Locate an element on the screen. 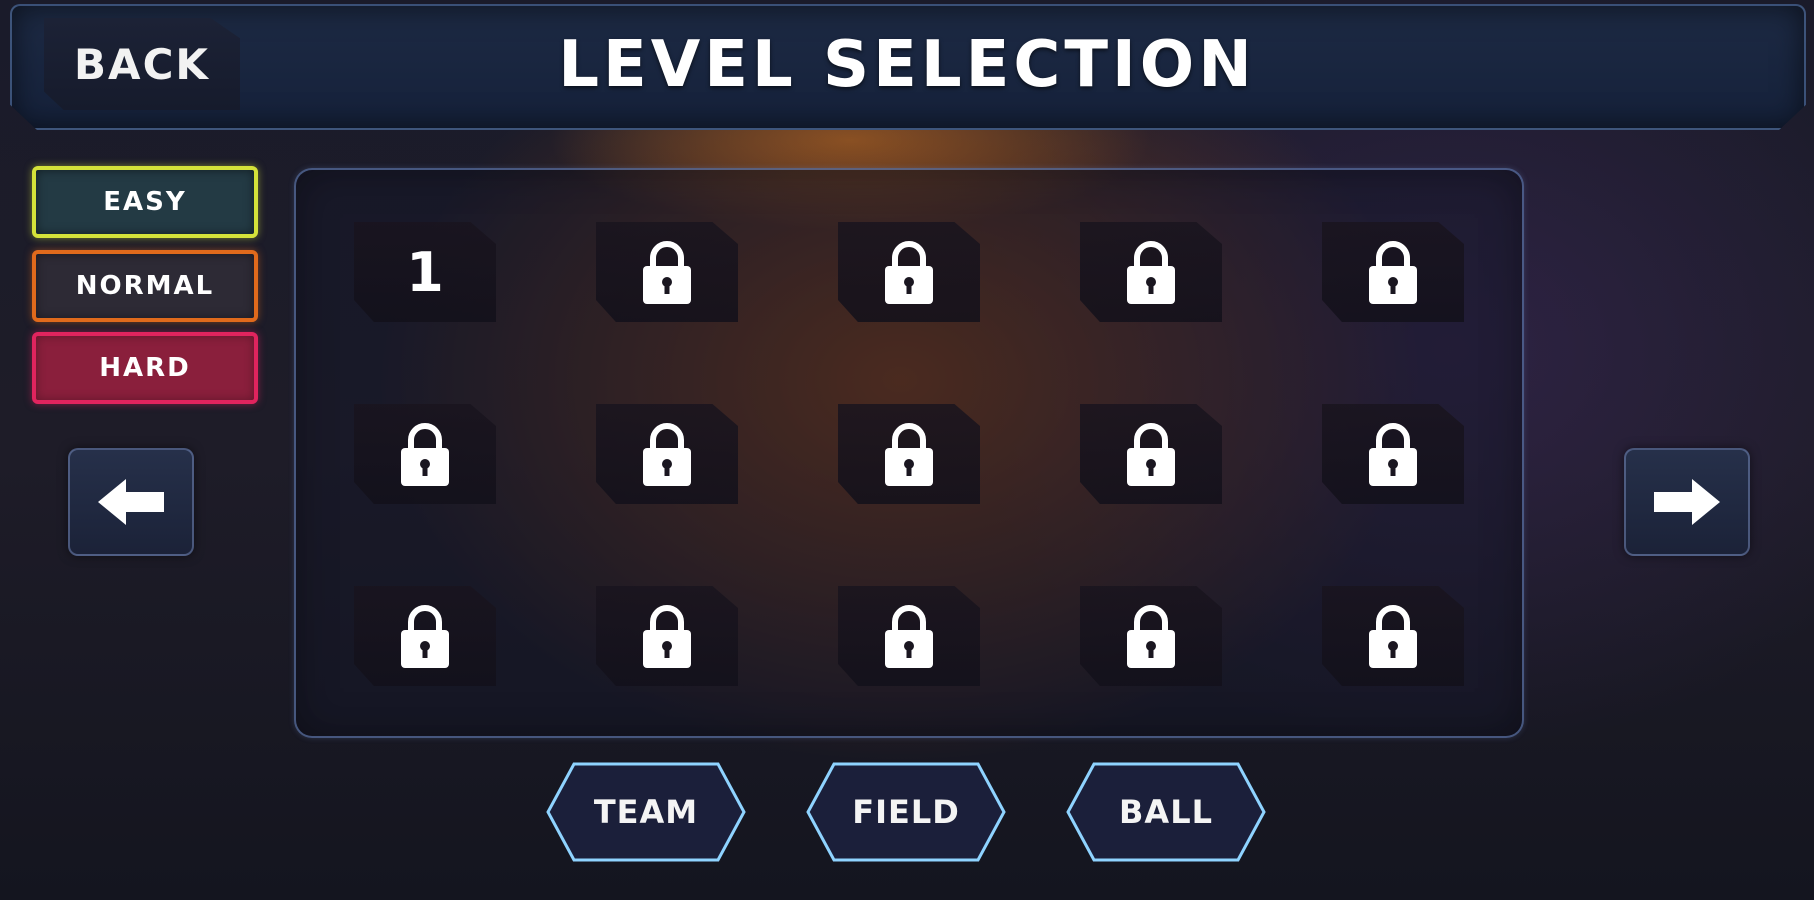 Image resolution: width=1814 pixels, height=900 pixels. ball-label: BALL is located at coordinates (1166, 812).